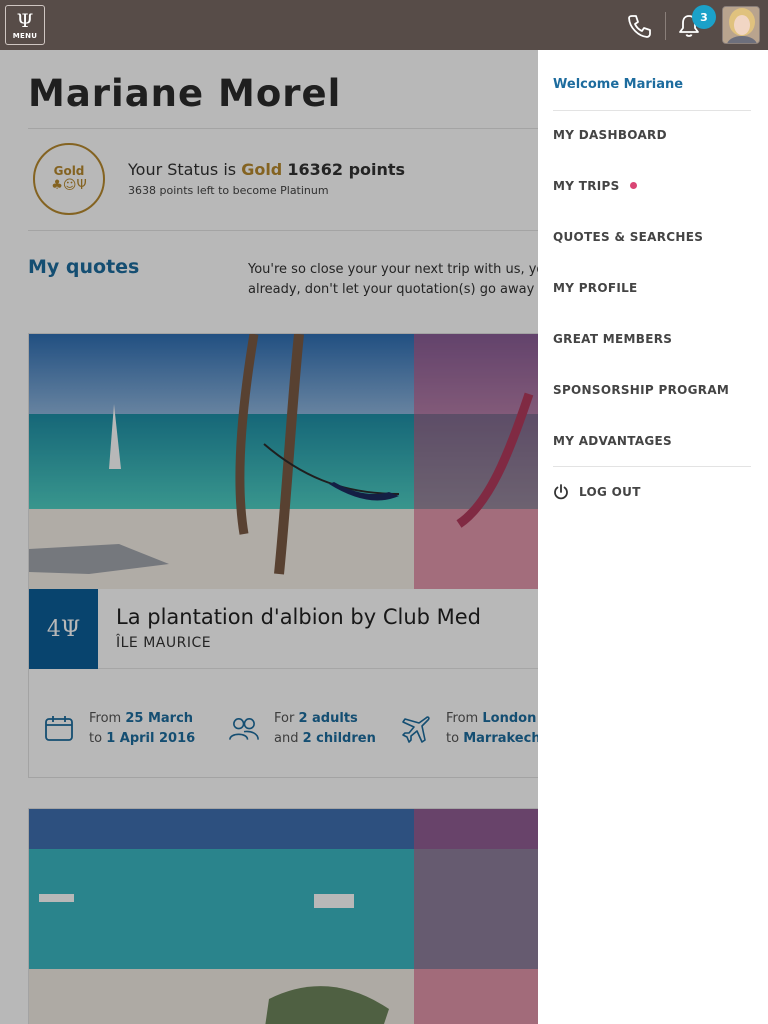 The height and width of the screenshot is (1024, 768). I want to click on notification-badge: 3, so click(704, 17).